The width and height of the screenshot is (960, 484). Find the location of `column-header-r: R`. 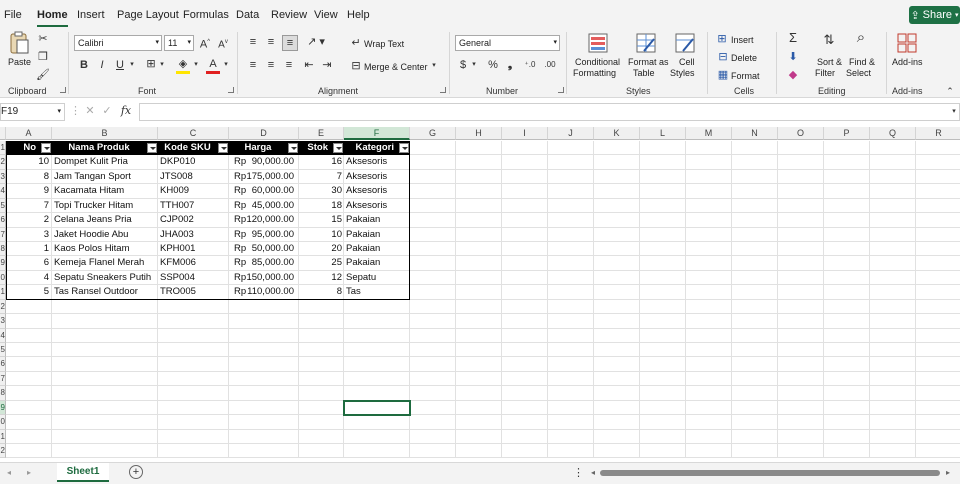

column-header-r: R is located at coordinates (938, 133).